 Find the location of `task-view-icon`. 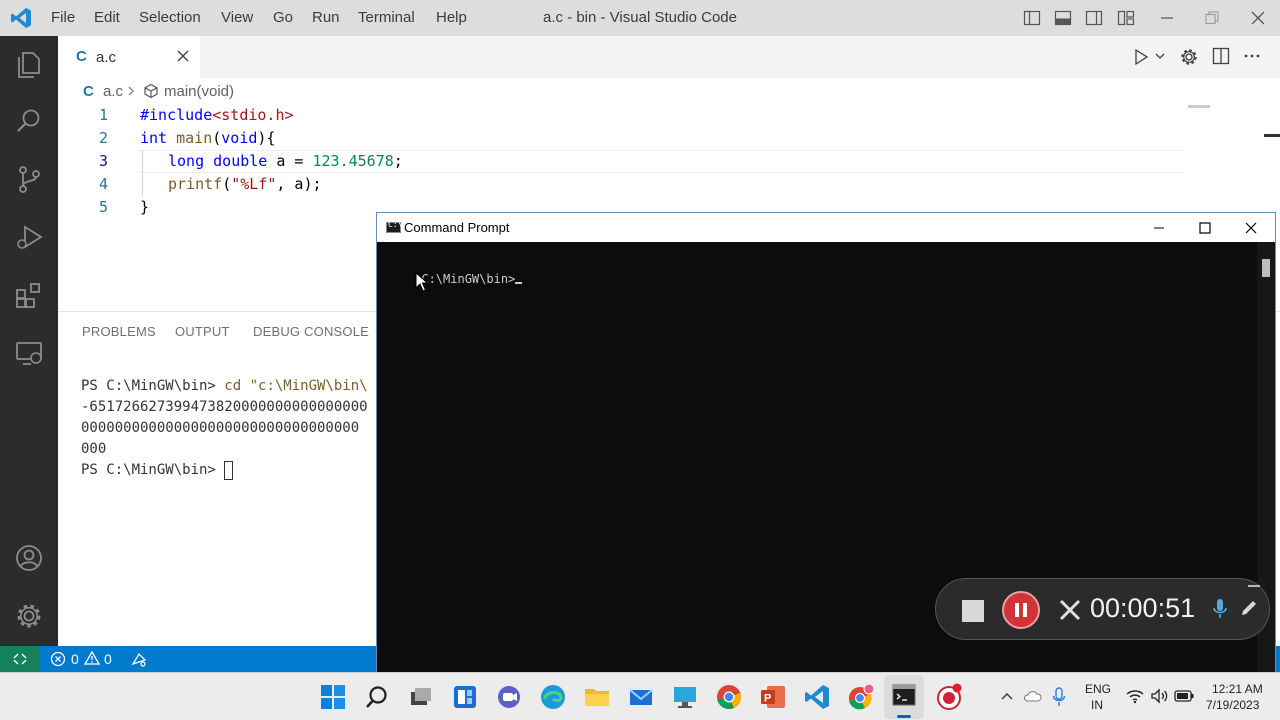

task-view-icon is located at coordinates (421, 697).